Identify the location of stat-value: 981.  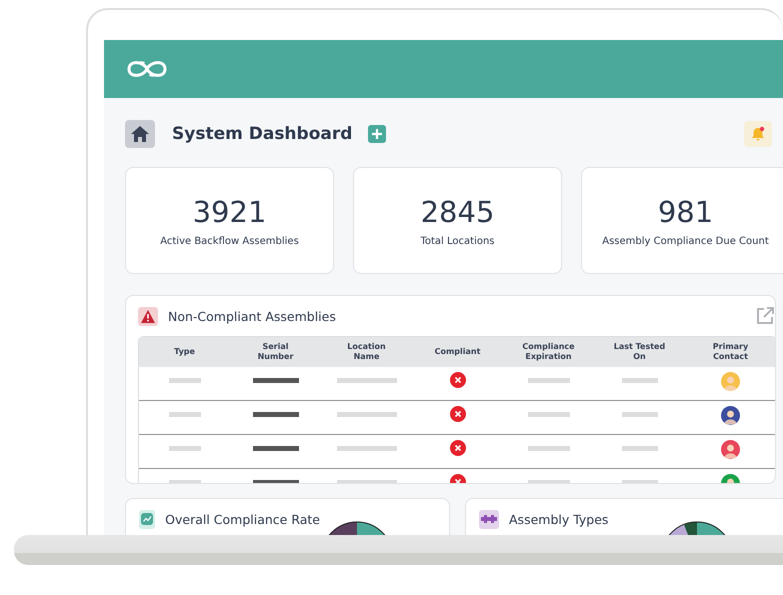
(686, 212).